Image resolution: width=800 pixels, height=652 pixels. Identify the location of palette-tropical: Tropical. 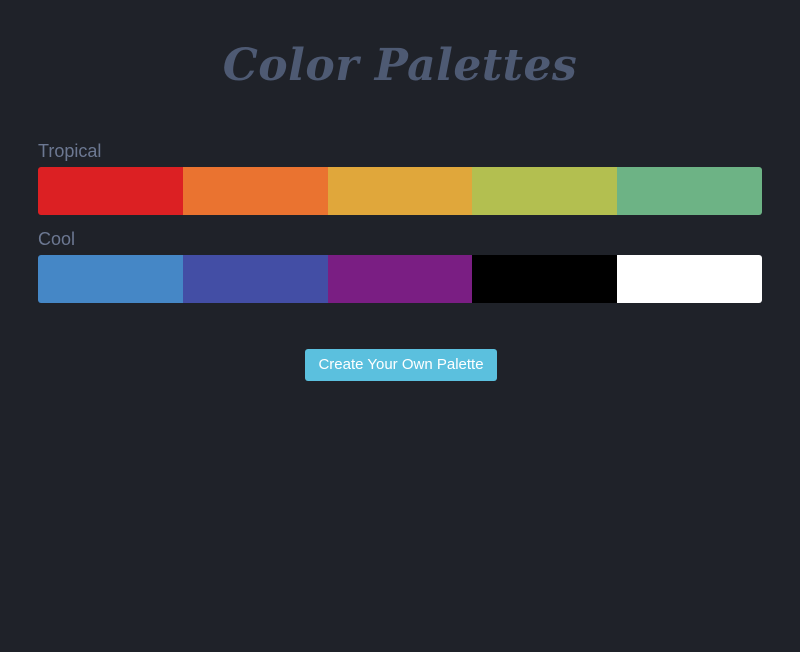
(400, 178).